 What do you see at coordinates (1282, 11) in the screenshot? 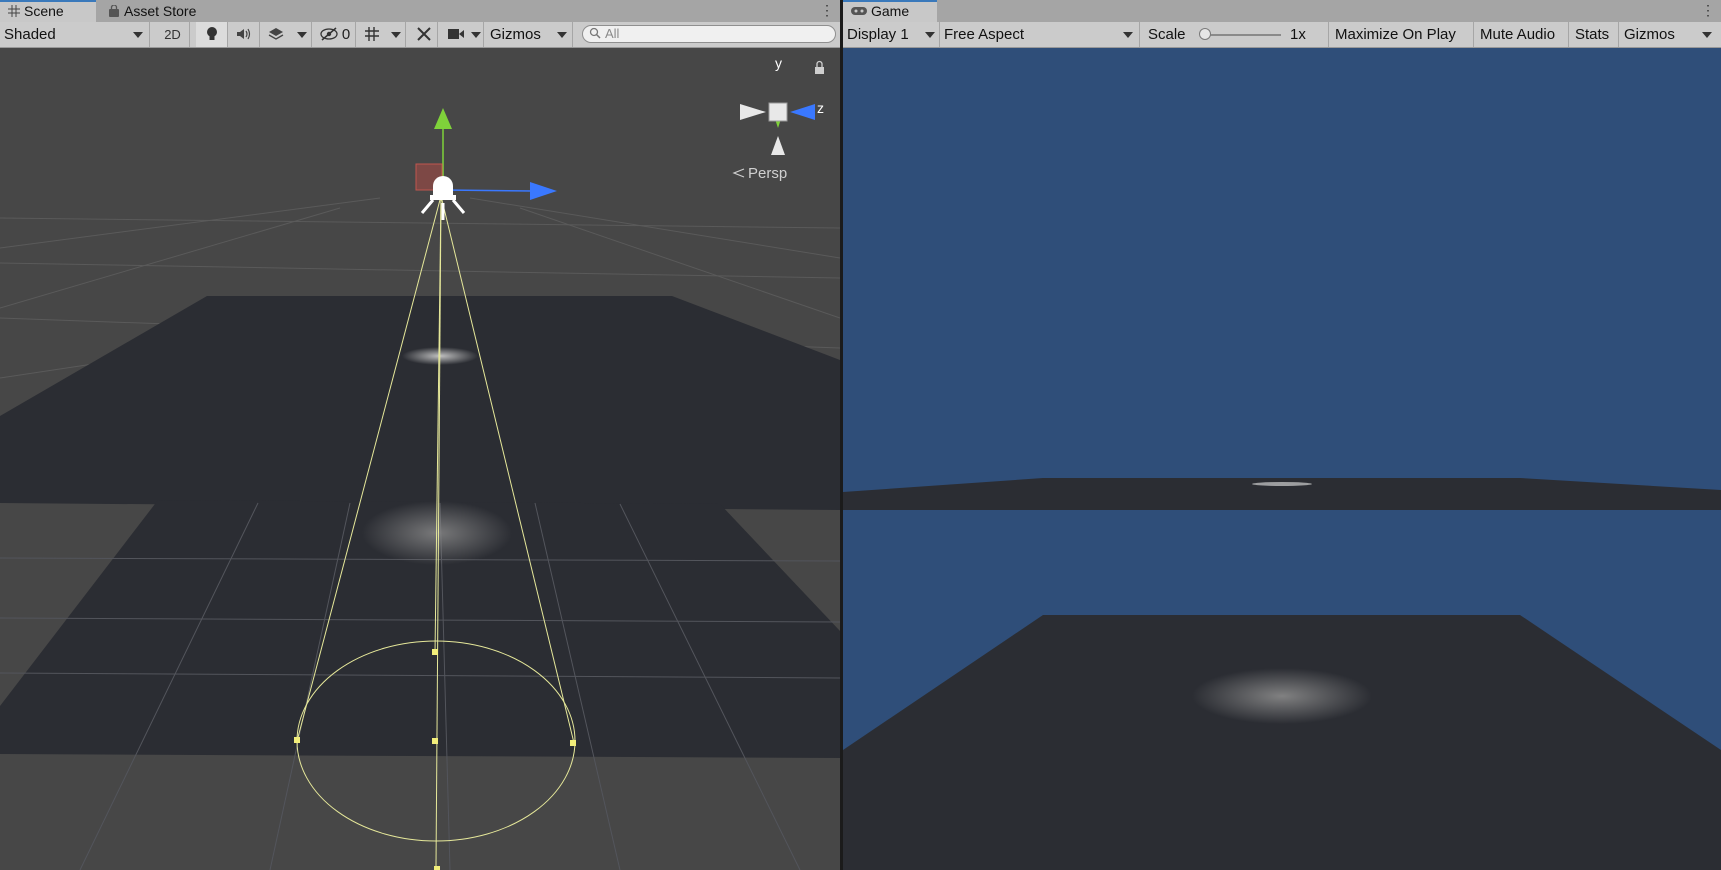
I see `game-tabbar: Game ⋮` at bounding box center [1282, 11].